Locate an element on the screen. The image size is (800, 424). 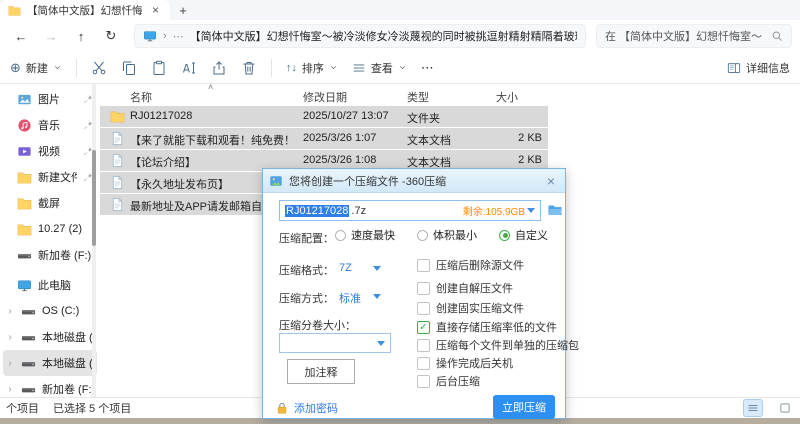
more-options-icon: ⋯ is located at coordinates (427, 68).